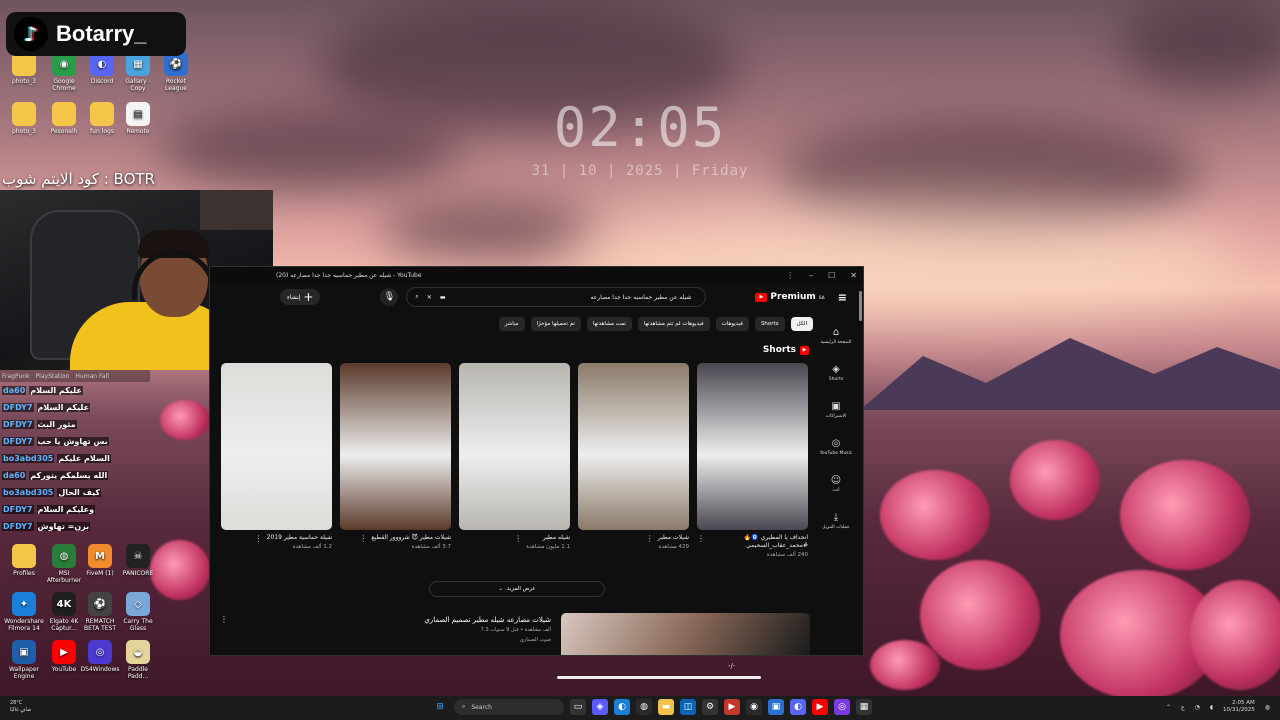 The image size is (1280, 720). What do you see at coordinates (836, 372) in the screenshot?
I see `sidebar-item: ◈ Shorts` at bounding box center [836, 372].